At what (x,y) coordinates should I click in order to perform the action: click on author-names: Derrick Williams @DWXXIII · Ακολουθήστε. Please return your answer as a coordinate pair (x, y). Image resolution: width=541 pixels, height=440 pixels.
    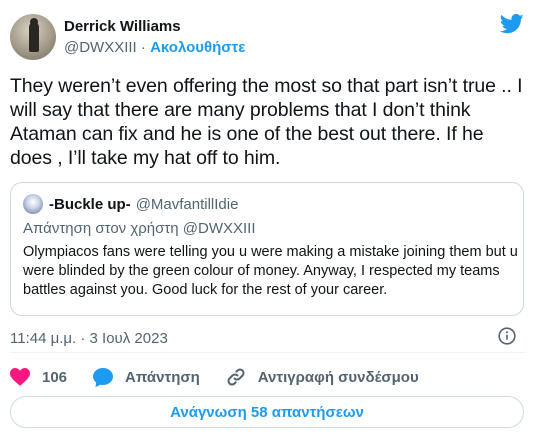
    Looking at the image, I should click on (154, 37).